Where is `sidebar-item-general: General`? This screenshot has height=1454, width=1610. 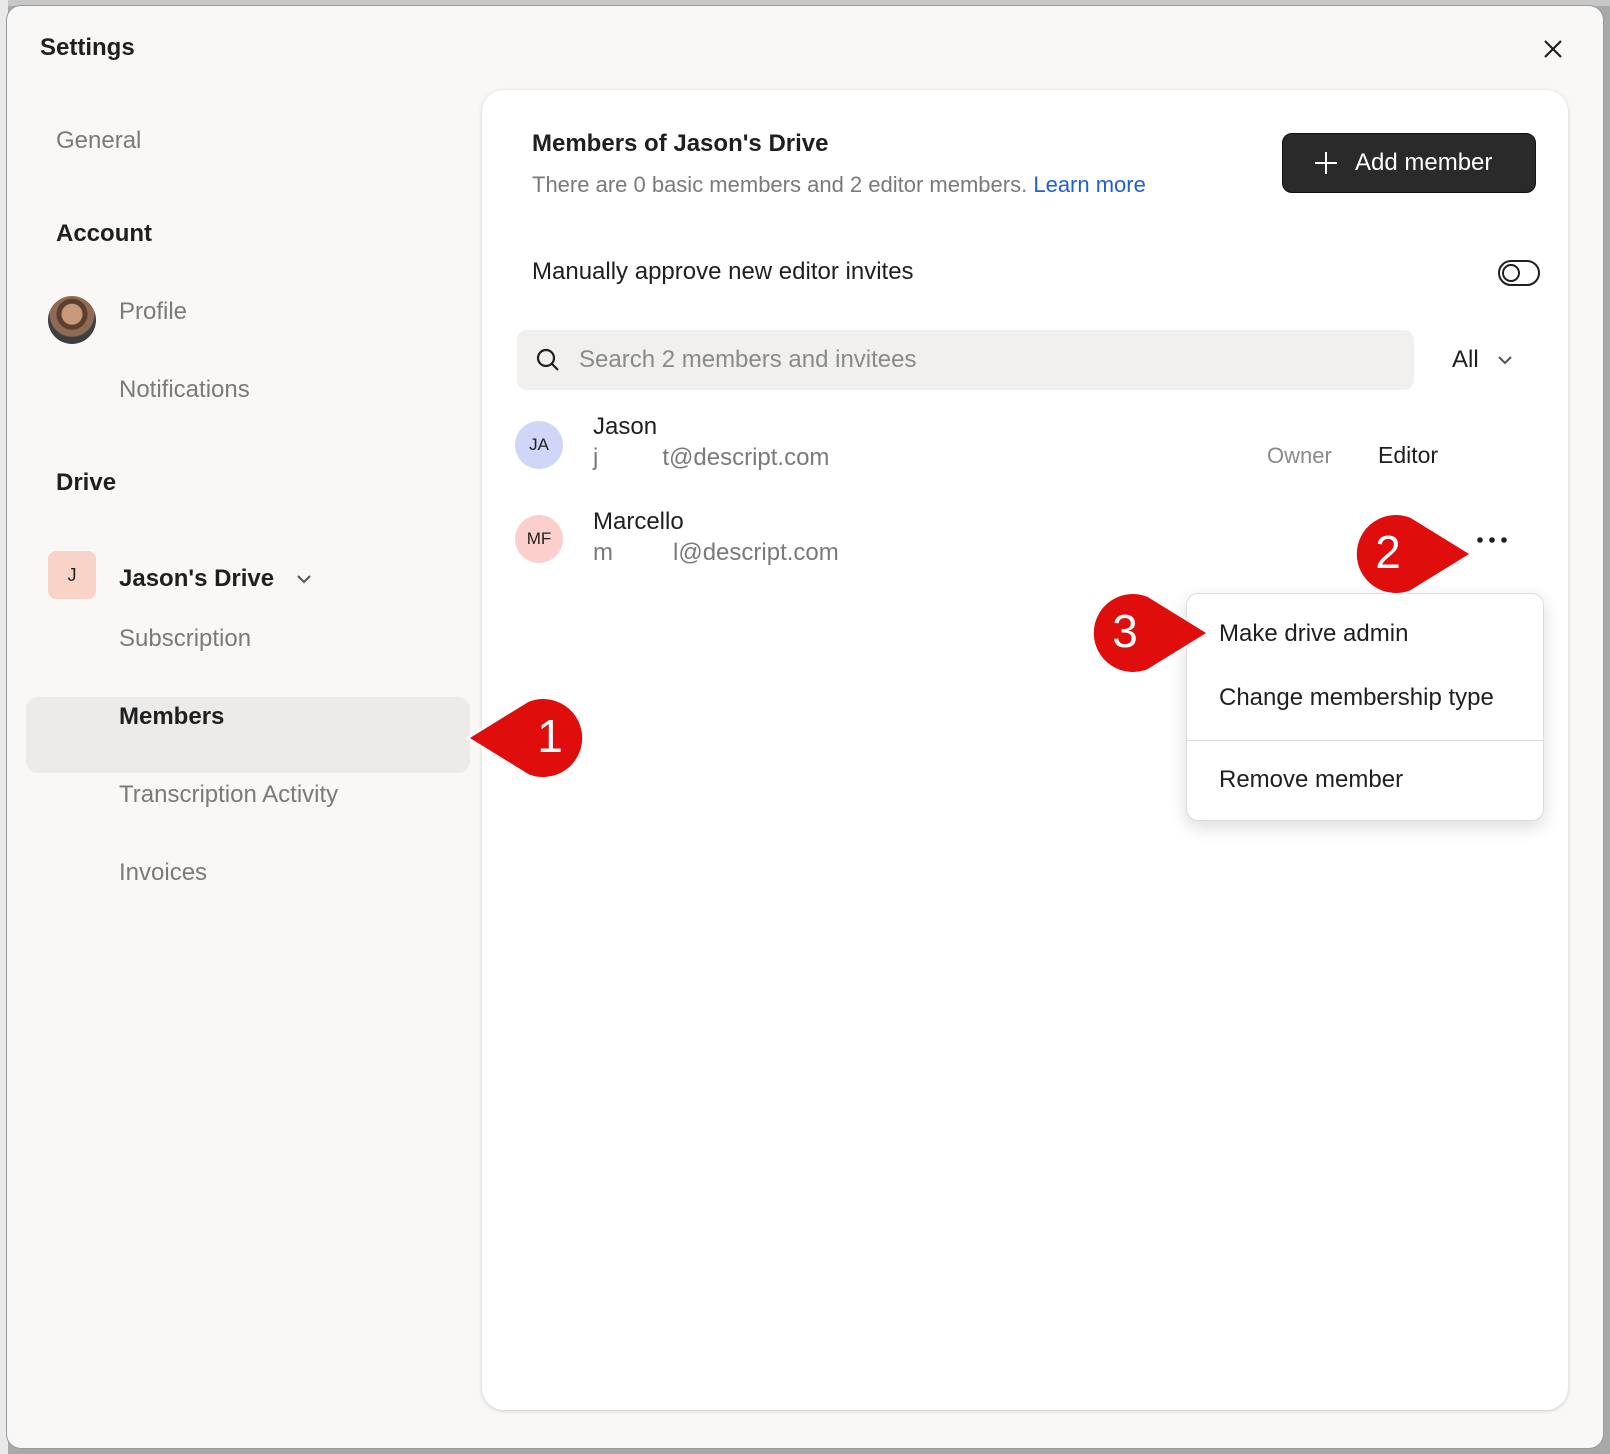
sidebar-item-general: General is located at coordinates (98, 141).